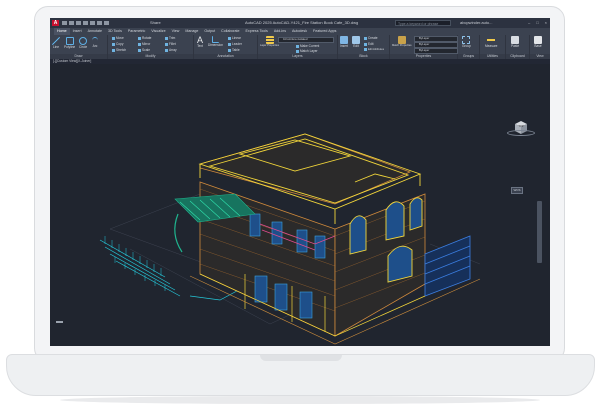 The width and height of the screenshot is (600, 415). I want to click on edit-block-tool: Edit, so click(369, 44).